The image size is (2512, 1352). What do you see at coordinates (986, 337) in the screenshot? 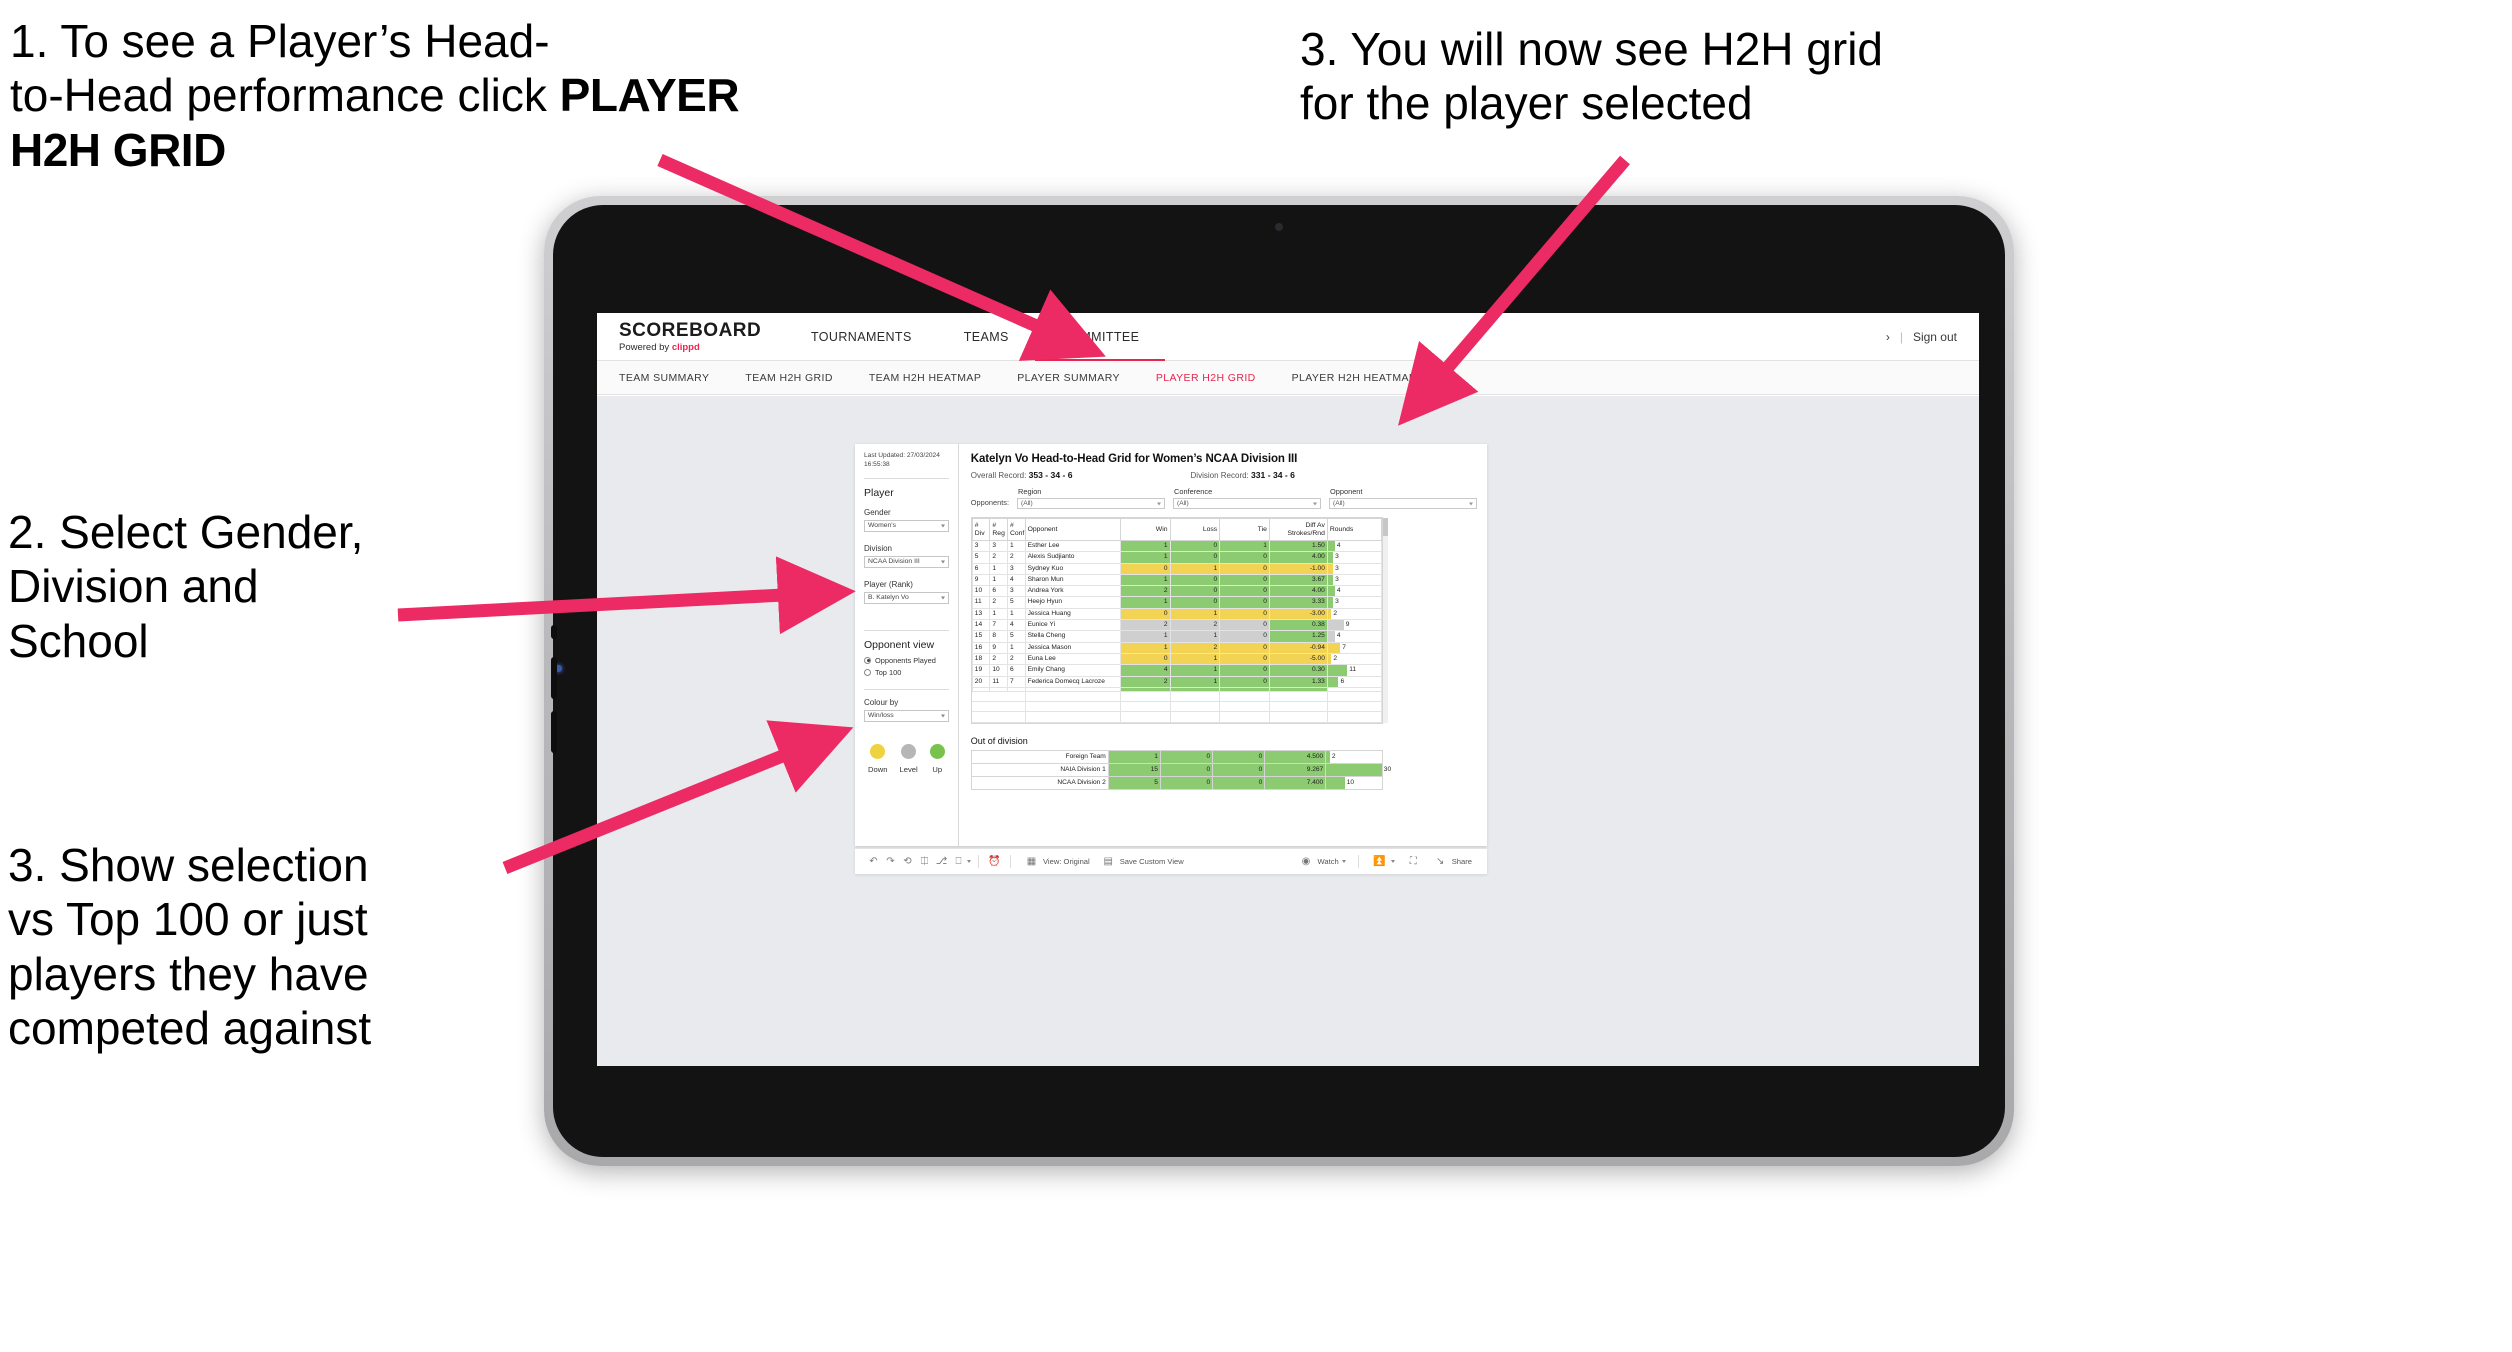
I see `nav-item-teams: TEAMS` at bounding box center [986, 337].